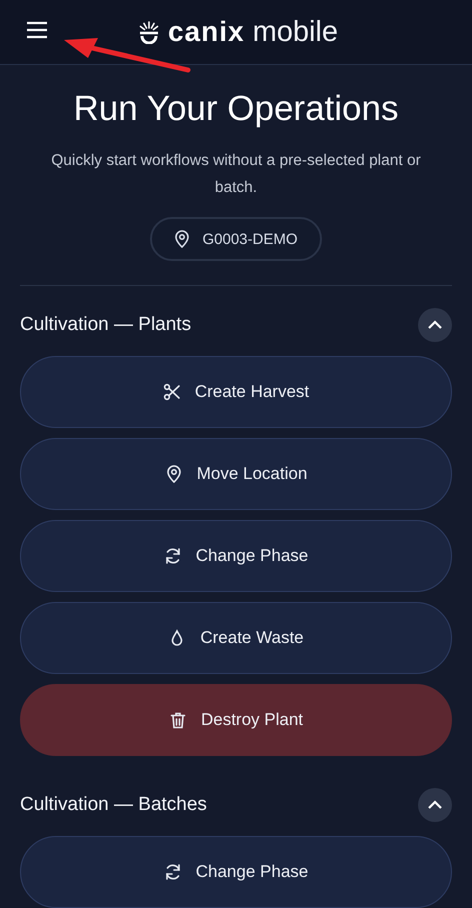  What do you see at coordinates (236, 638) in the screenshot?
I see `action-button: Create Waste` at bounding box center [236, 638].